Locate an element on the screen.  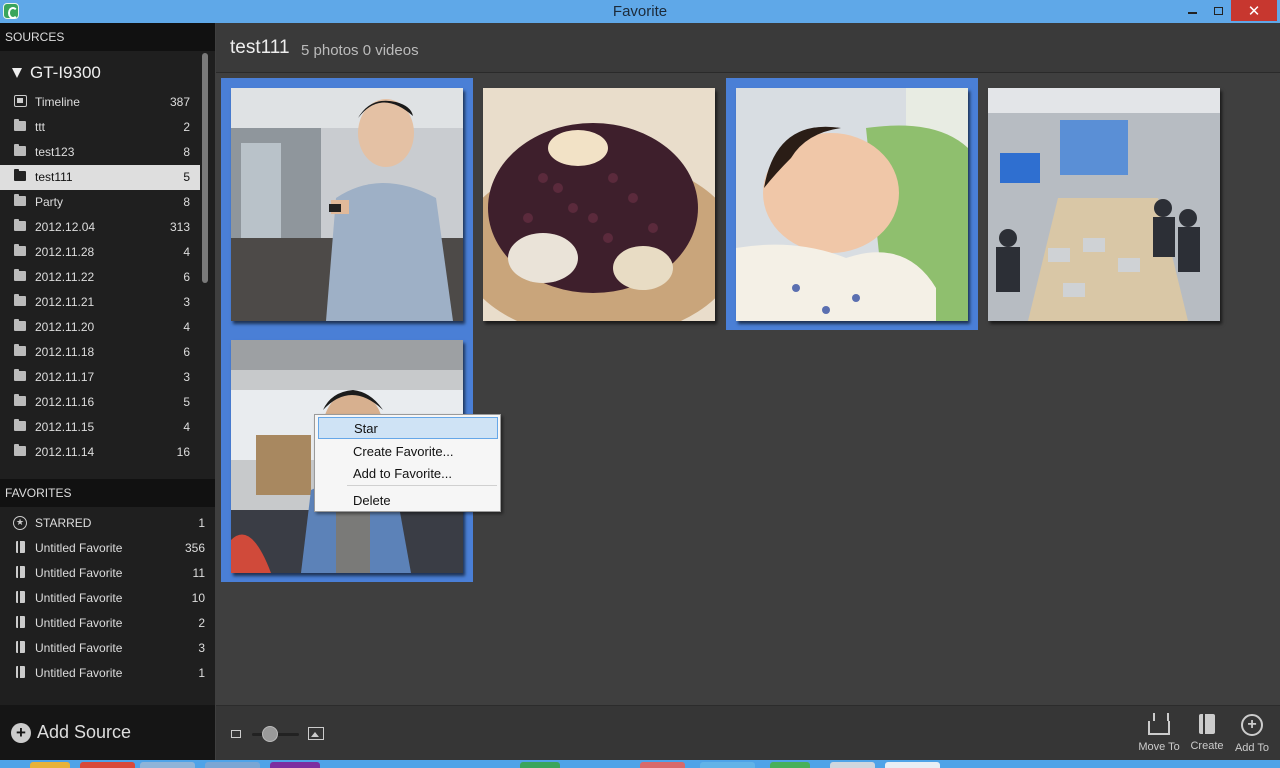
item-label: 2012.11.15 is located at coordinates (65, 427).